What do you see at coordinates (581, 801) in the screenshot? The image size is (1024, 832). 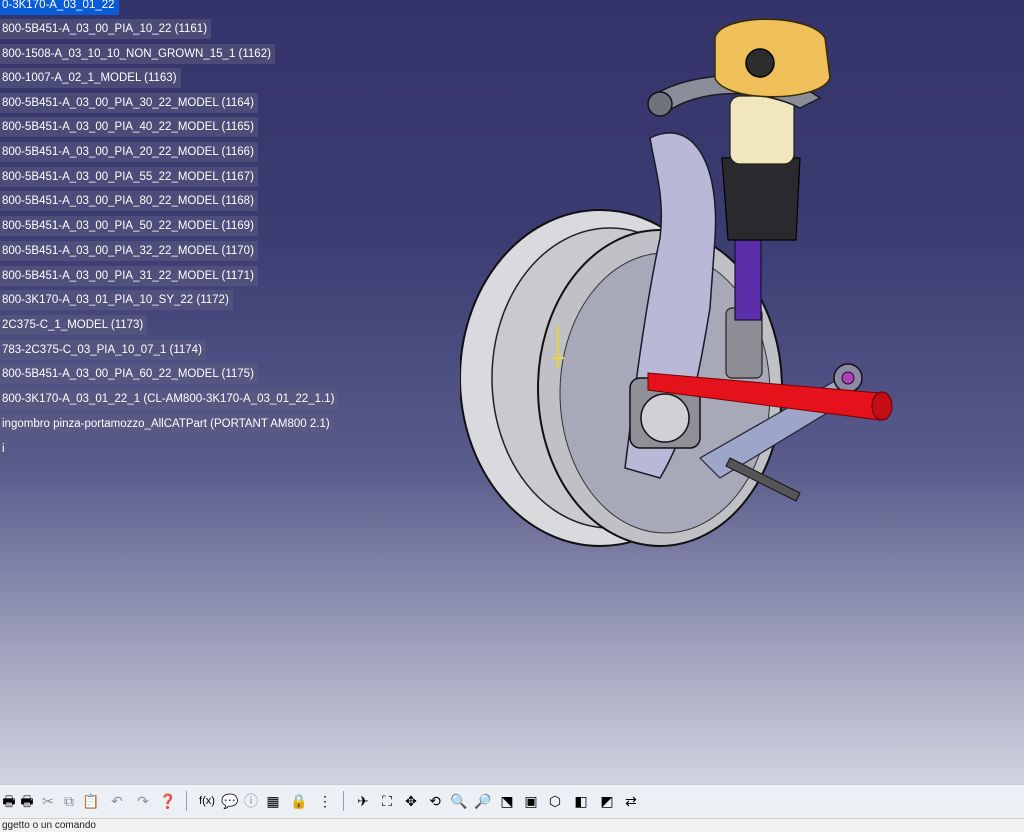 I see `shading-icon: ◧` at bounding box center [581, 801].